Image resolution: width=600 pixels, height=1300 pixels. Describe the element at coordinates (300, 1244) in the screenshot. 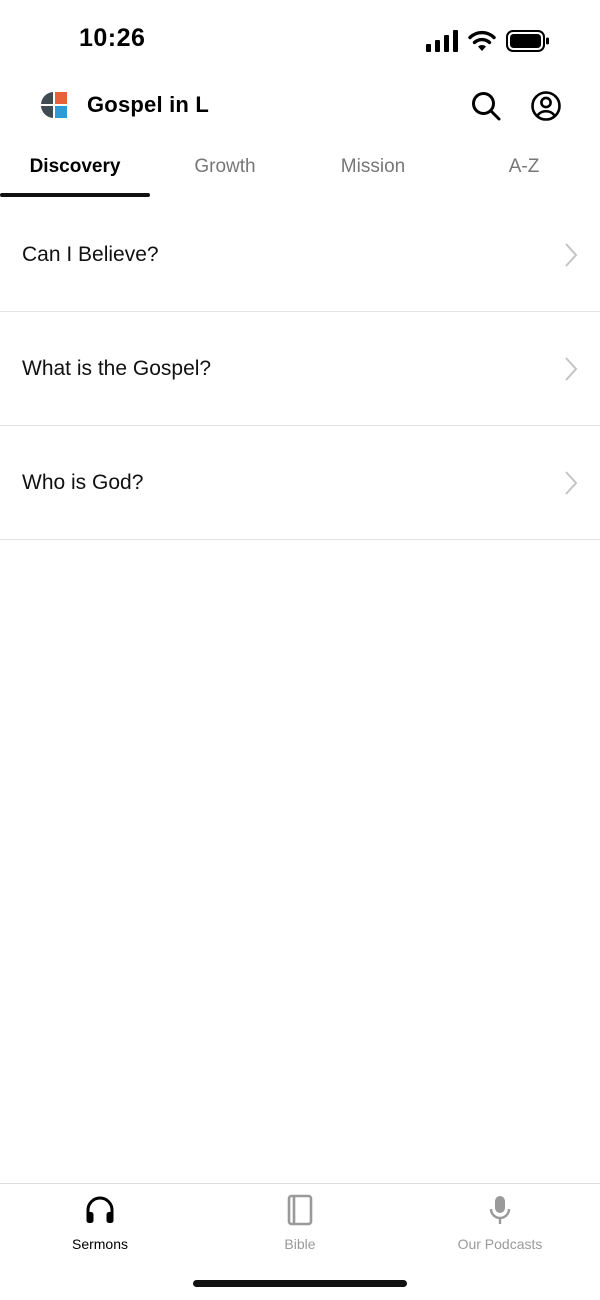

I see `nav-bible-label: Bible` at that location.